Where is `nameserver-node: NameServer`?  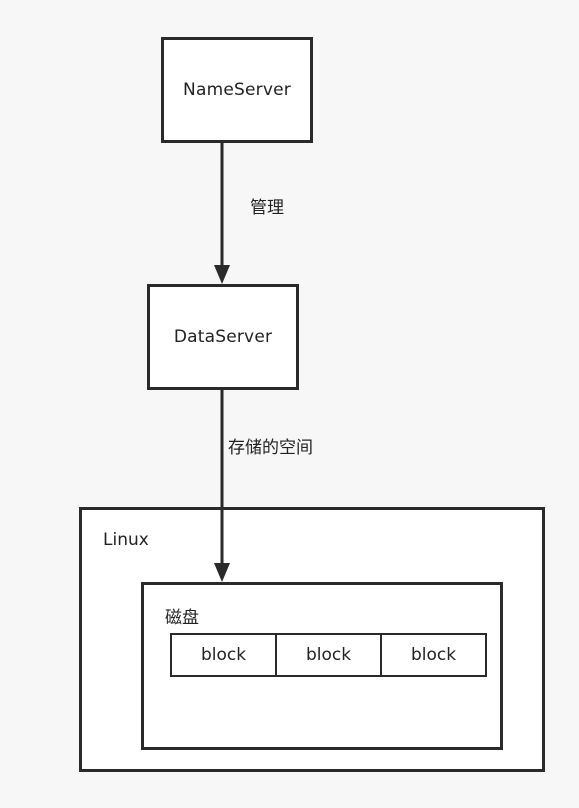
nameserver-node: NameServer is located at coordinates (237, 90).